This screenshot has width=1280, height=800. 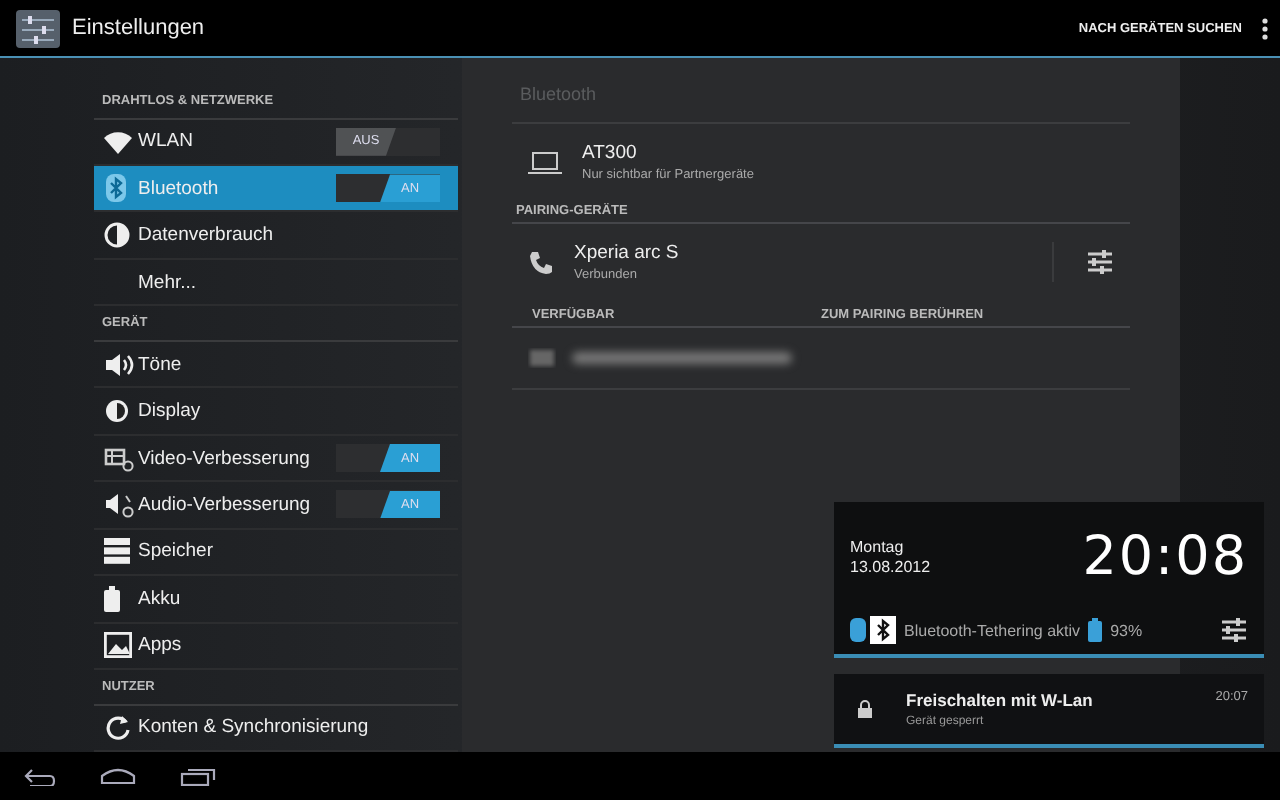 What do you see at coordinates (118, 776) in the screenshot?
I see `home-icon` at bounding box center [118, 776].